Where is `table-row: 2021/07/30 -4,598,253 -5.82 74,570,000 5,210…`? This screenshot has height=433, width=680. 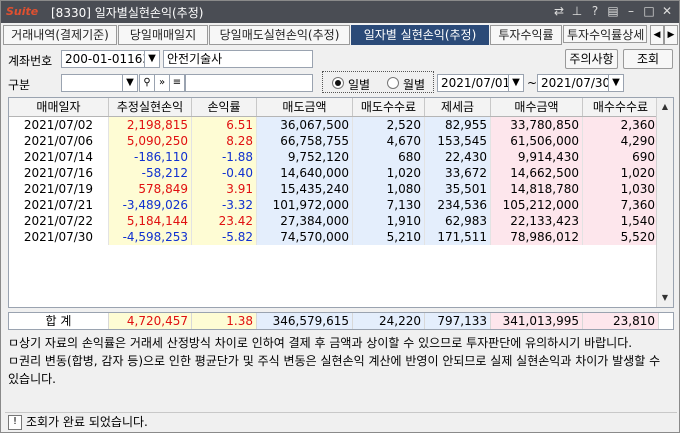
table-row: 2021/07/30 -4,598,253 -5.82 74,570,000 5,210… is located at coordinates (334, 237).